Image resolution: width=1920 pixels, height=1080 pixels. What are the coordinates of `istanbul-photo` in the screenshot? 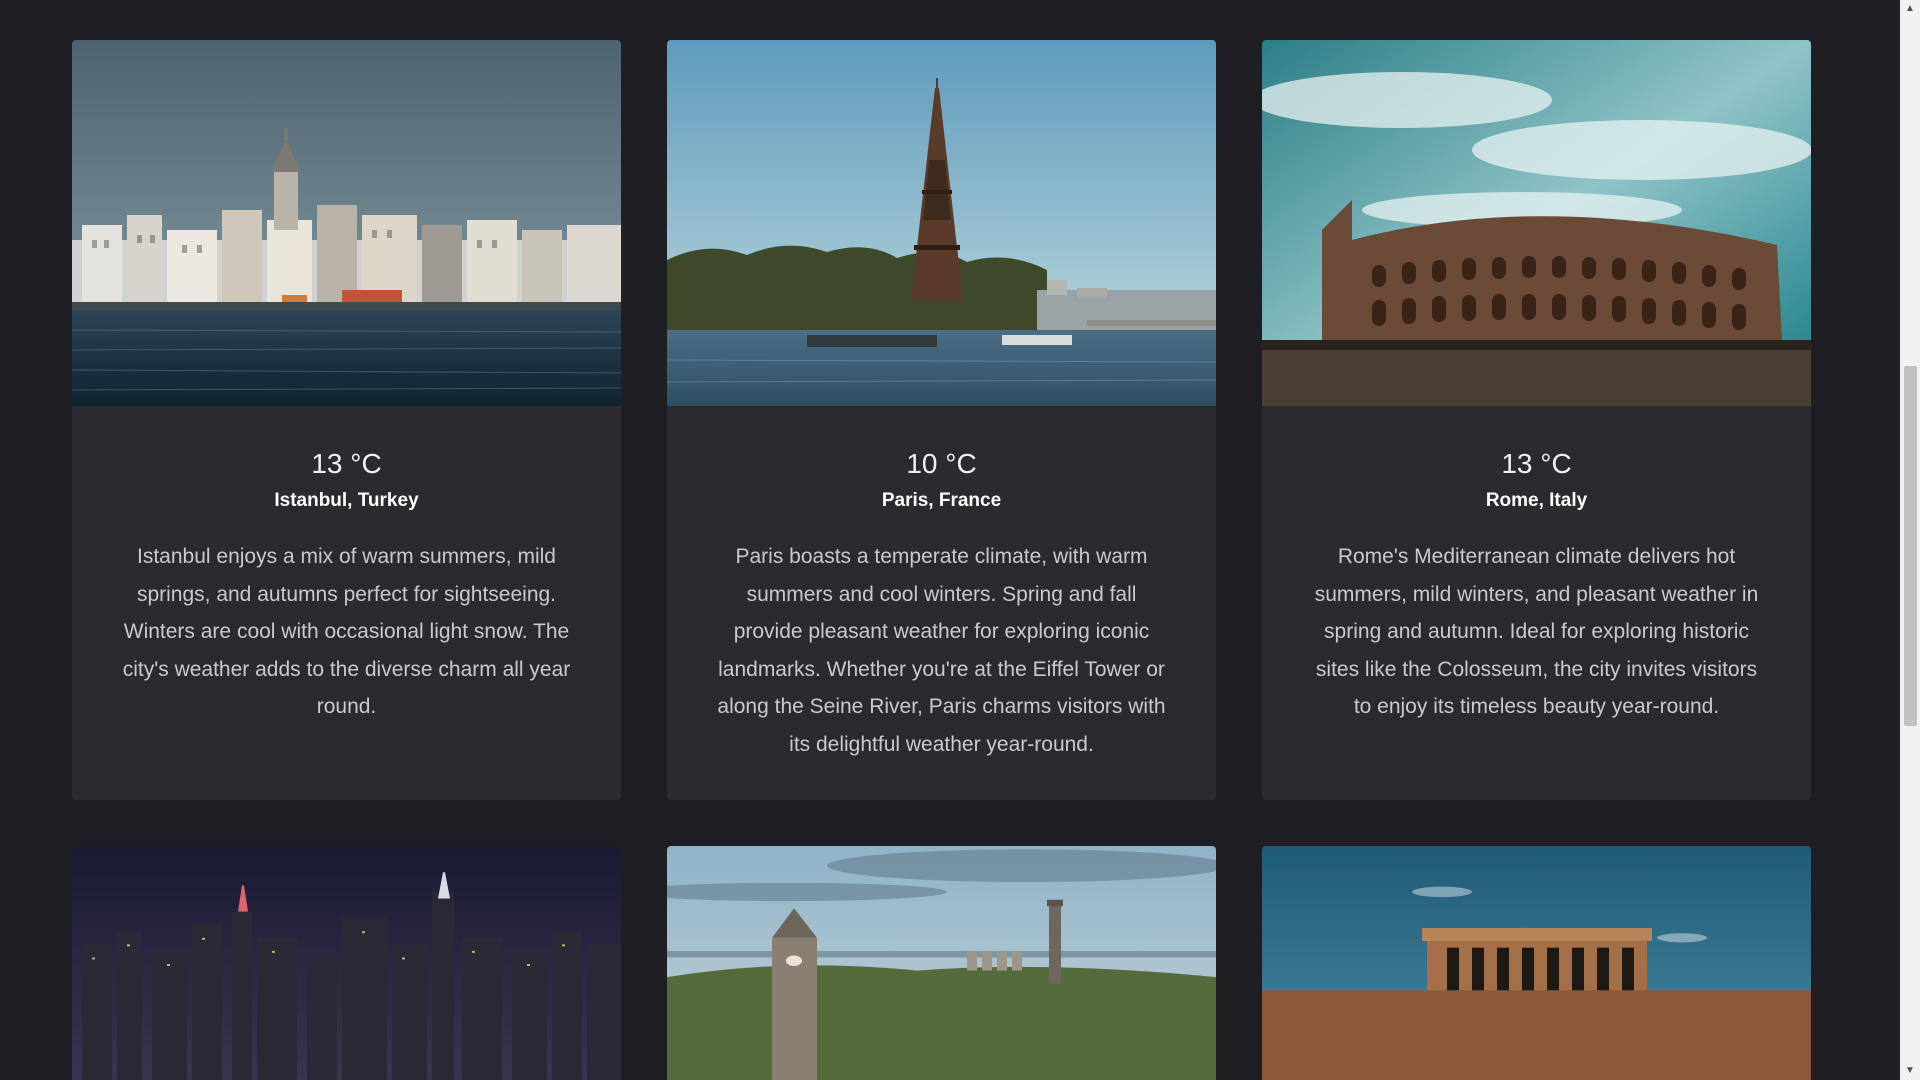 It's located at (346, 223).